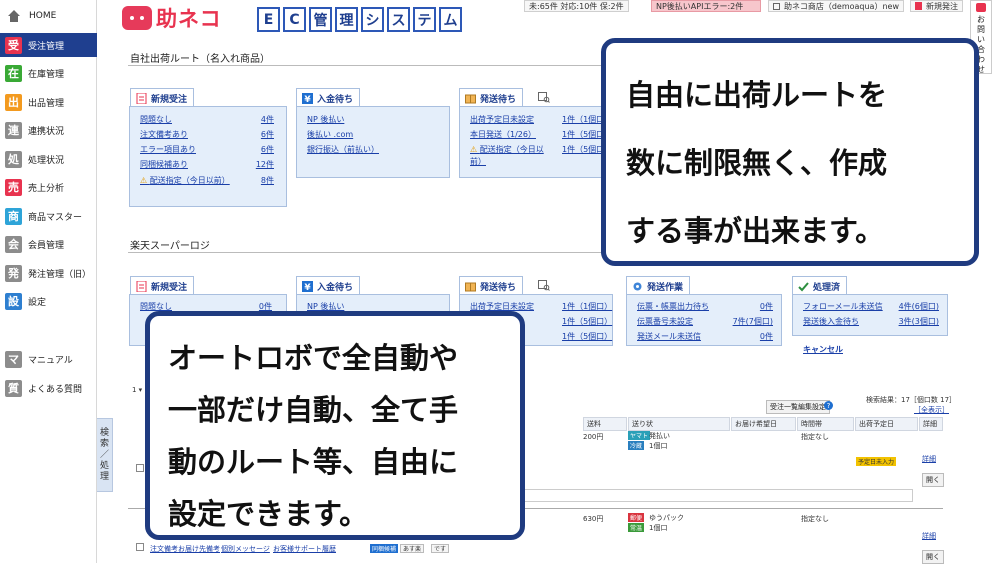 The image size is (1000, 564). Describe the element at coordinates (104, 443) in the screenshot. I see `search-tab-char: 索` at that location.